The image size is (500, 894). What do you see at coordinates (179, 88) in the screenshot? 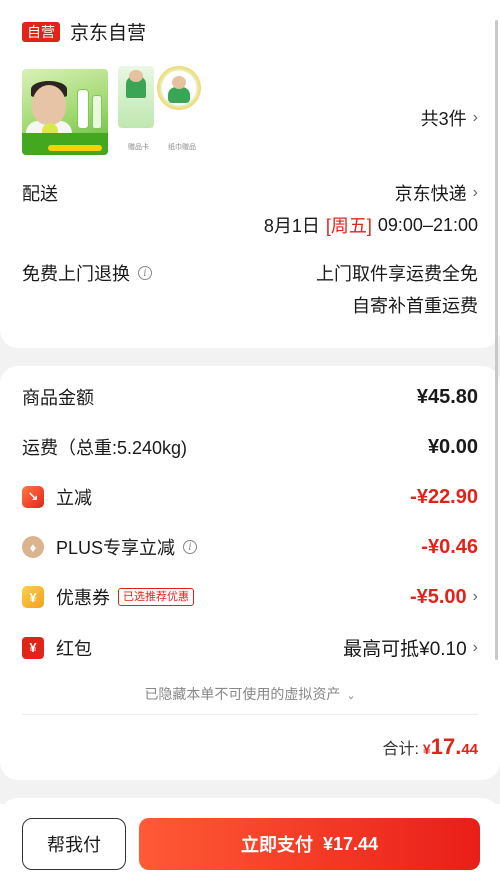
I see `product-image-gift-tissue` at bounding box center [179, 88].